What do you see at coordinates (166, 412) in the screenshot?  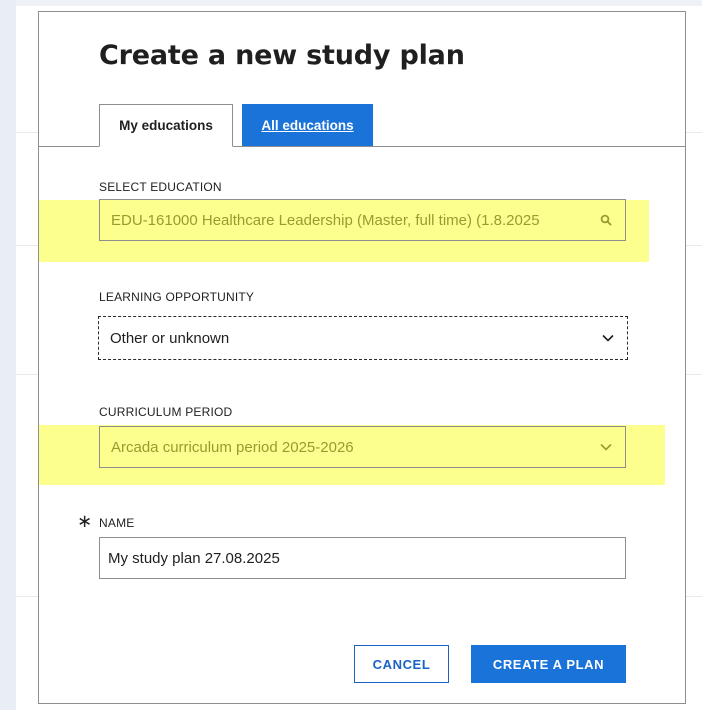 I see `curriculum-period-label: CURRICULUM PERIOD` at bounding box center [166, 412].